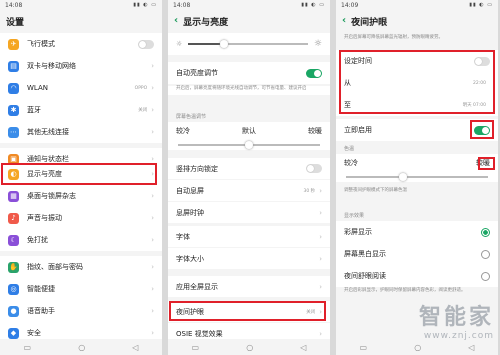 The width and height of the screenshot is (500, 355). What do you see at coordinates (417, 105) in the screenshot?
I see `to-time-row: 至 明天 07:00` at bounding box center [417, 105].